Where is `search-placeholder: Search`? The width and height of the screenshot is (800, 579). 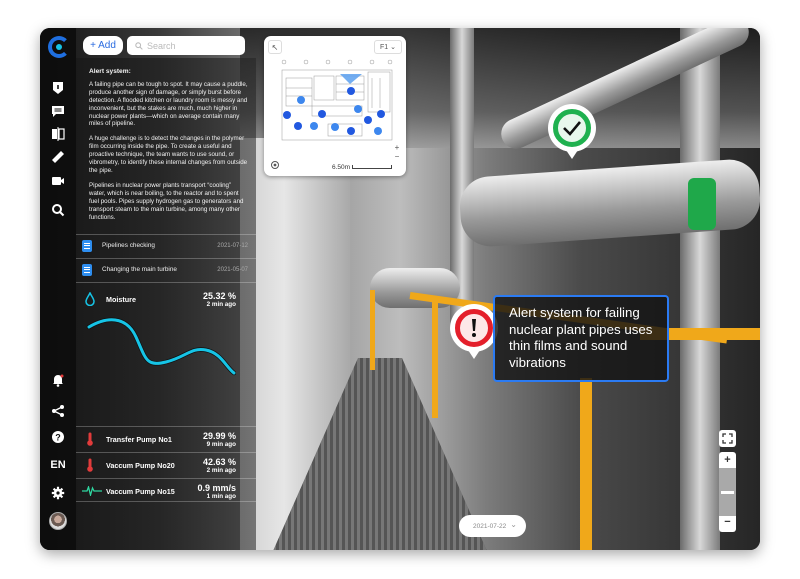
search-placeholder: Search is located at coordinates (161, 45).